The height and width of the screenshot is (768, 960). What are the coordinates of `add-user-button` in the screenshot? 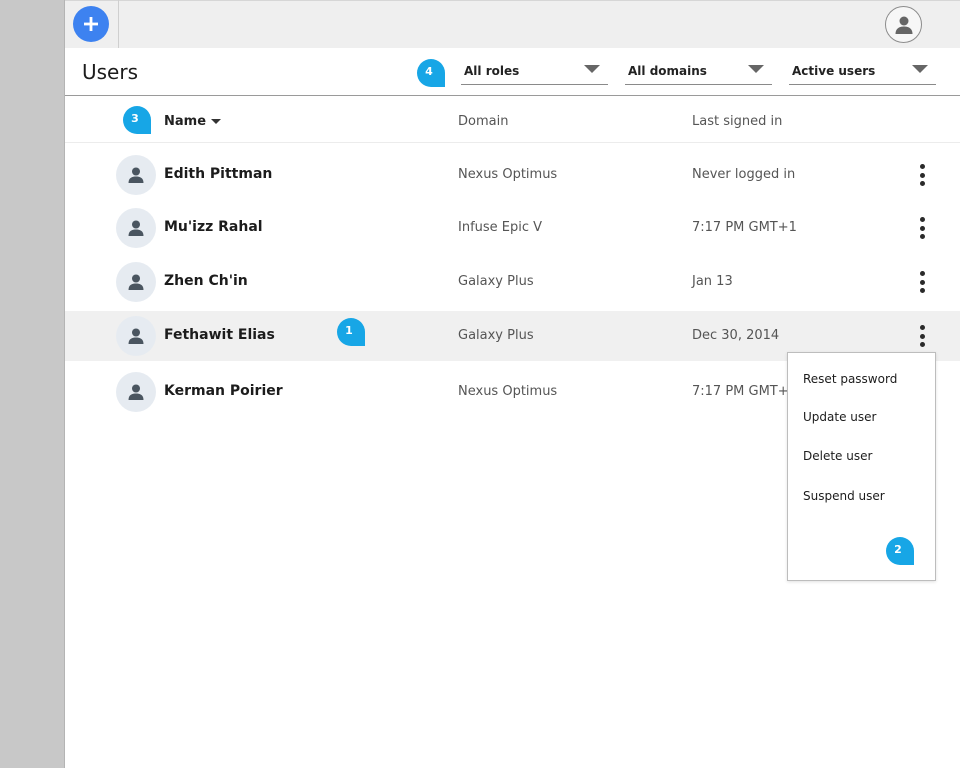 It's located at (91, 24).